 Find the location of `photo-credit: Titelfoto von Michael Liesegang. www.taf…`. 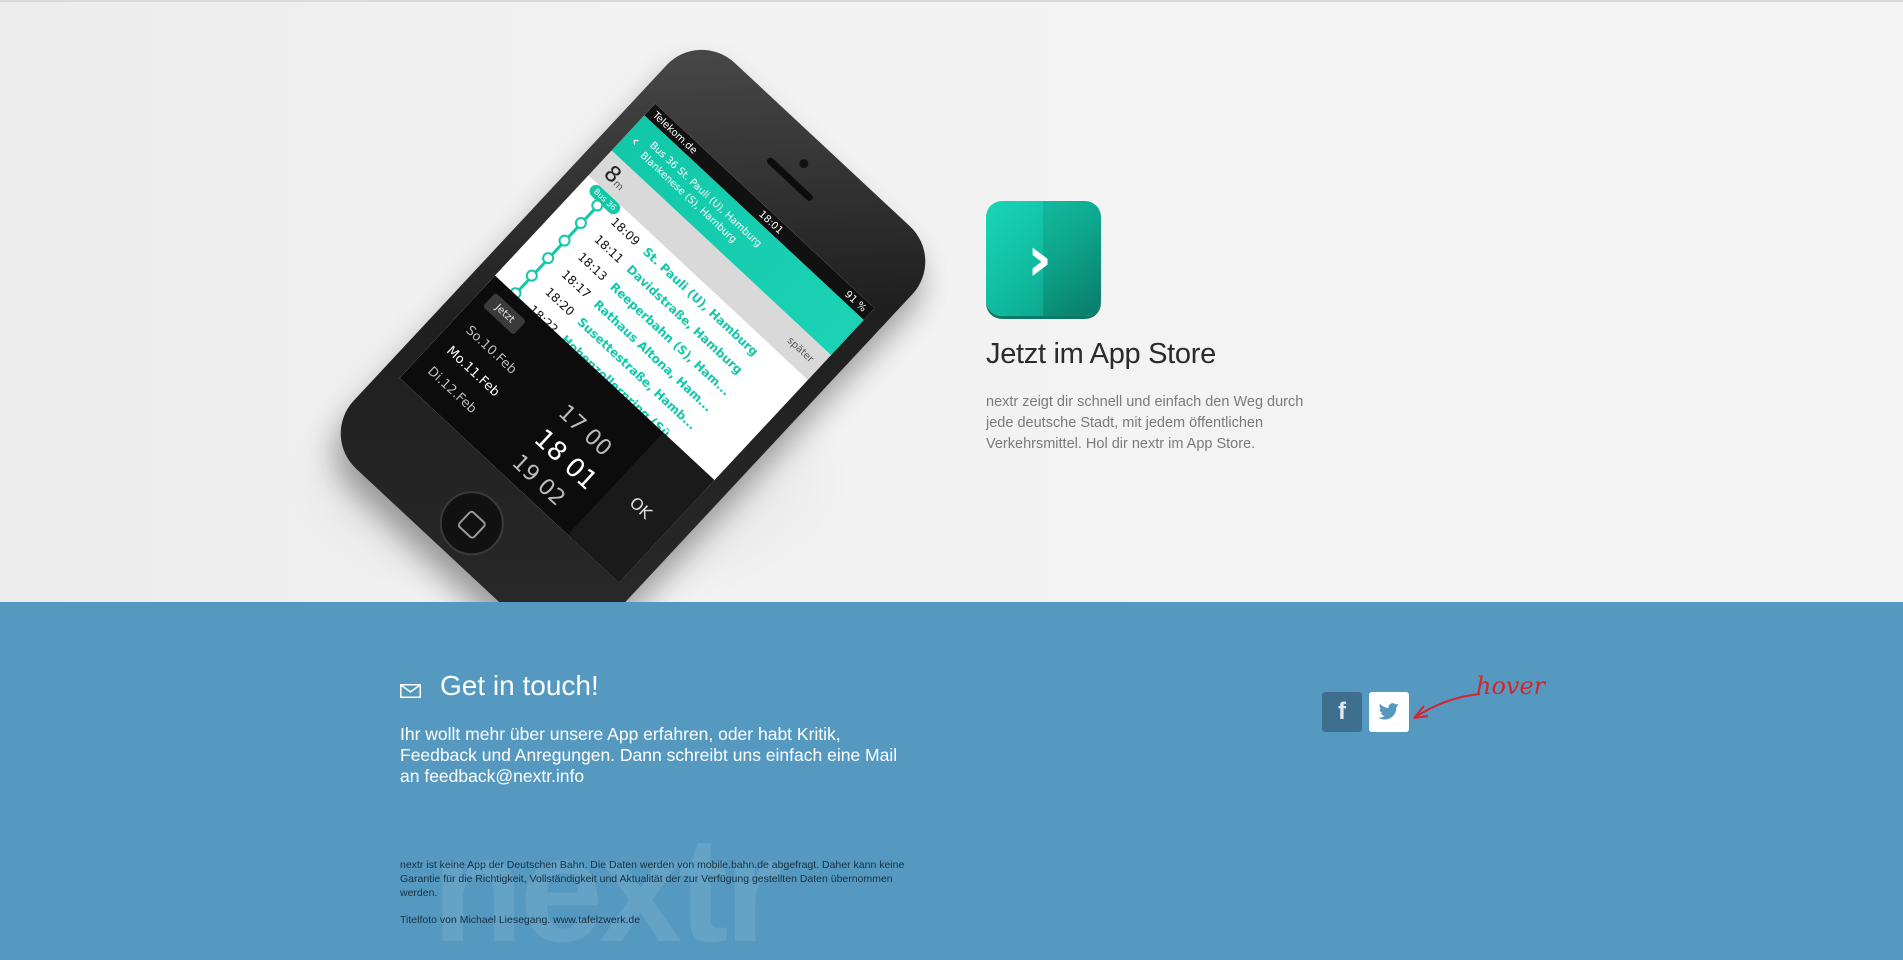

photo-credit: Titelfoto von Michael Liesegang. www.taf… is located at coordinates (520, 920).